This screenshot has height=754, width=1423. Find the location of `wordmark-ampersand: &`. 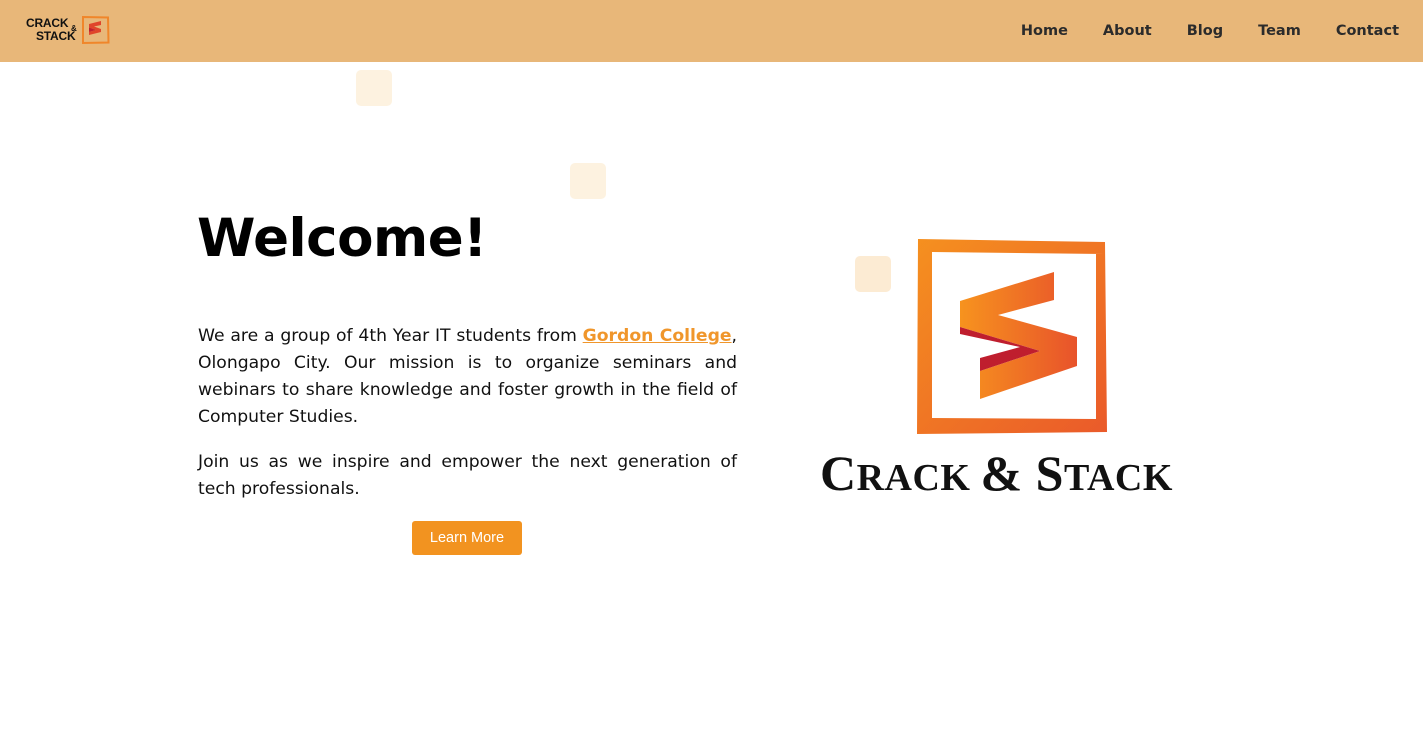

wordmark-ampersand: & is located at coordinates (1008, 473).